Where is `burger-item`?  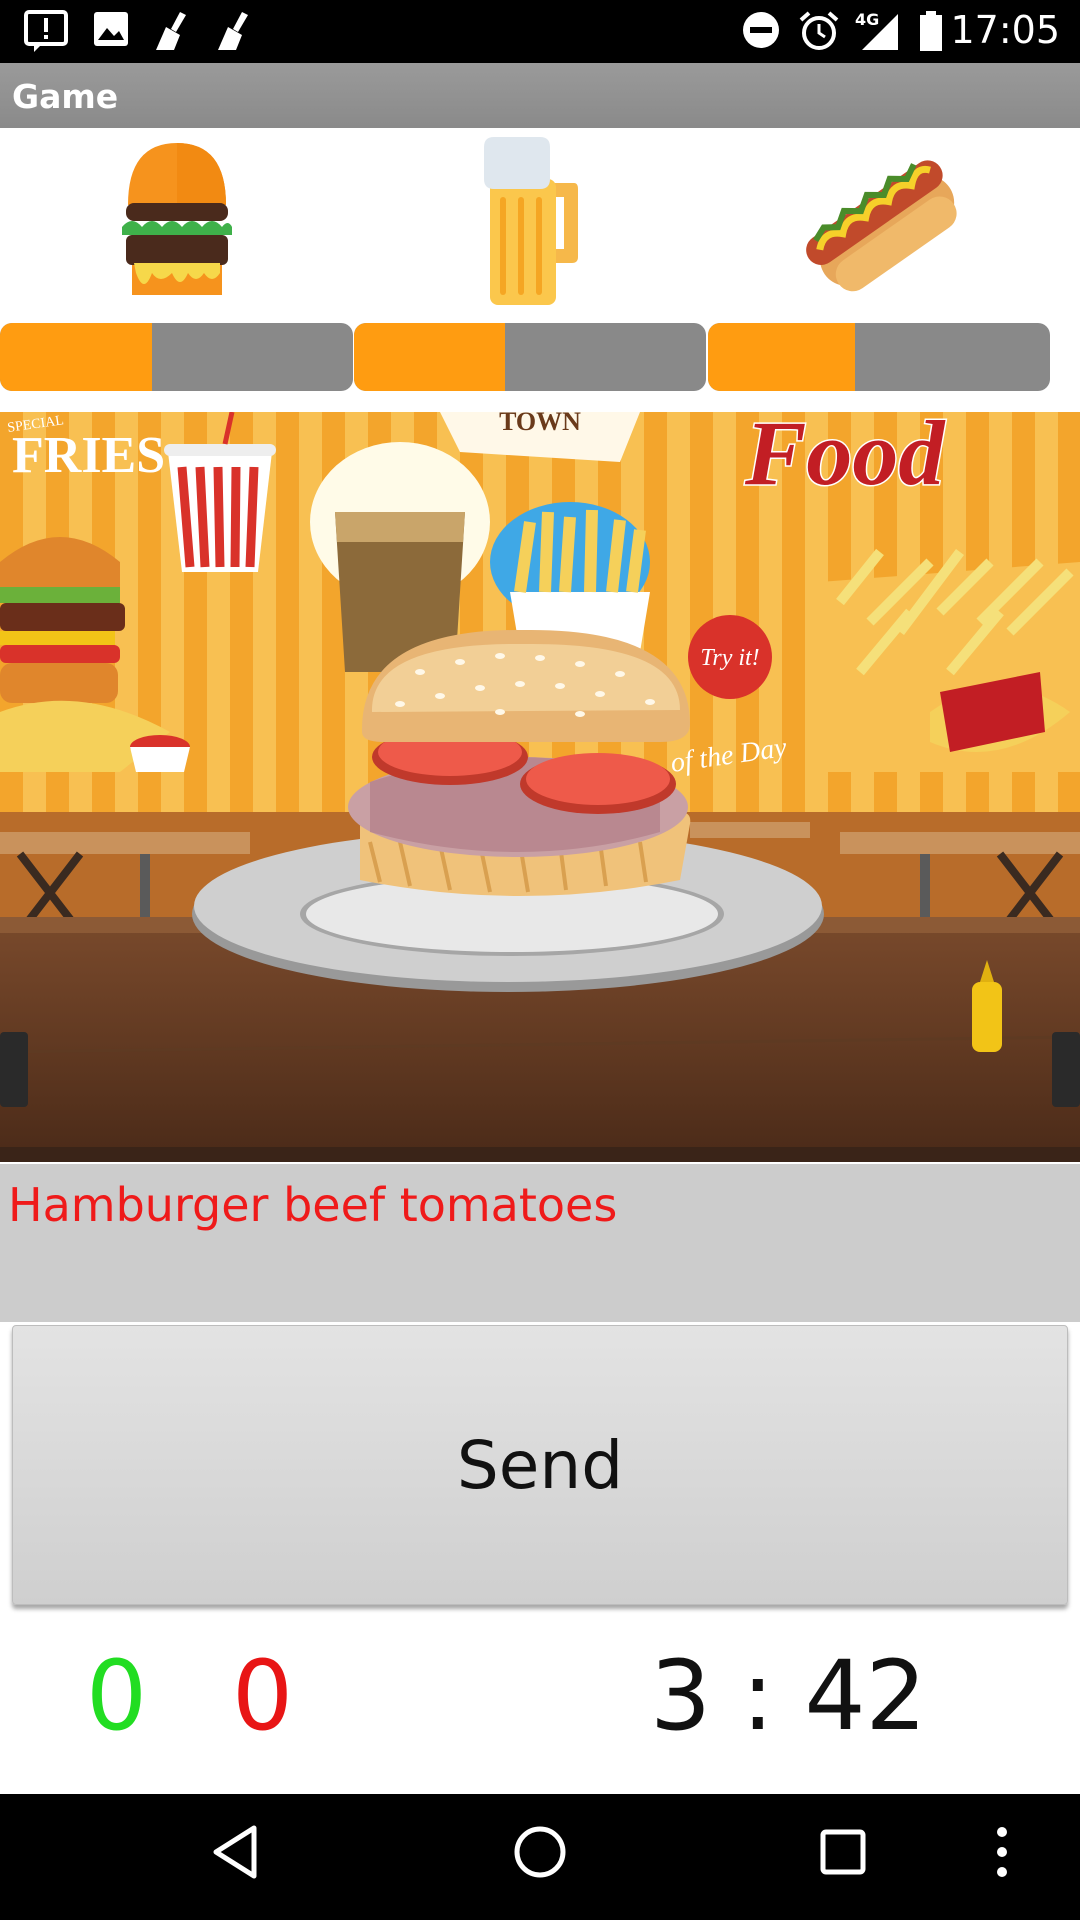
burger-item is located at coordinates (176, 225).